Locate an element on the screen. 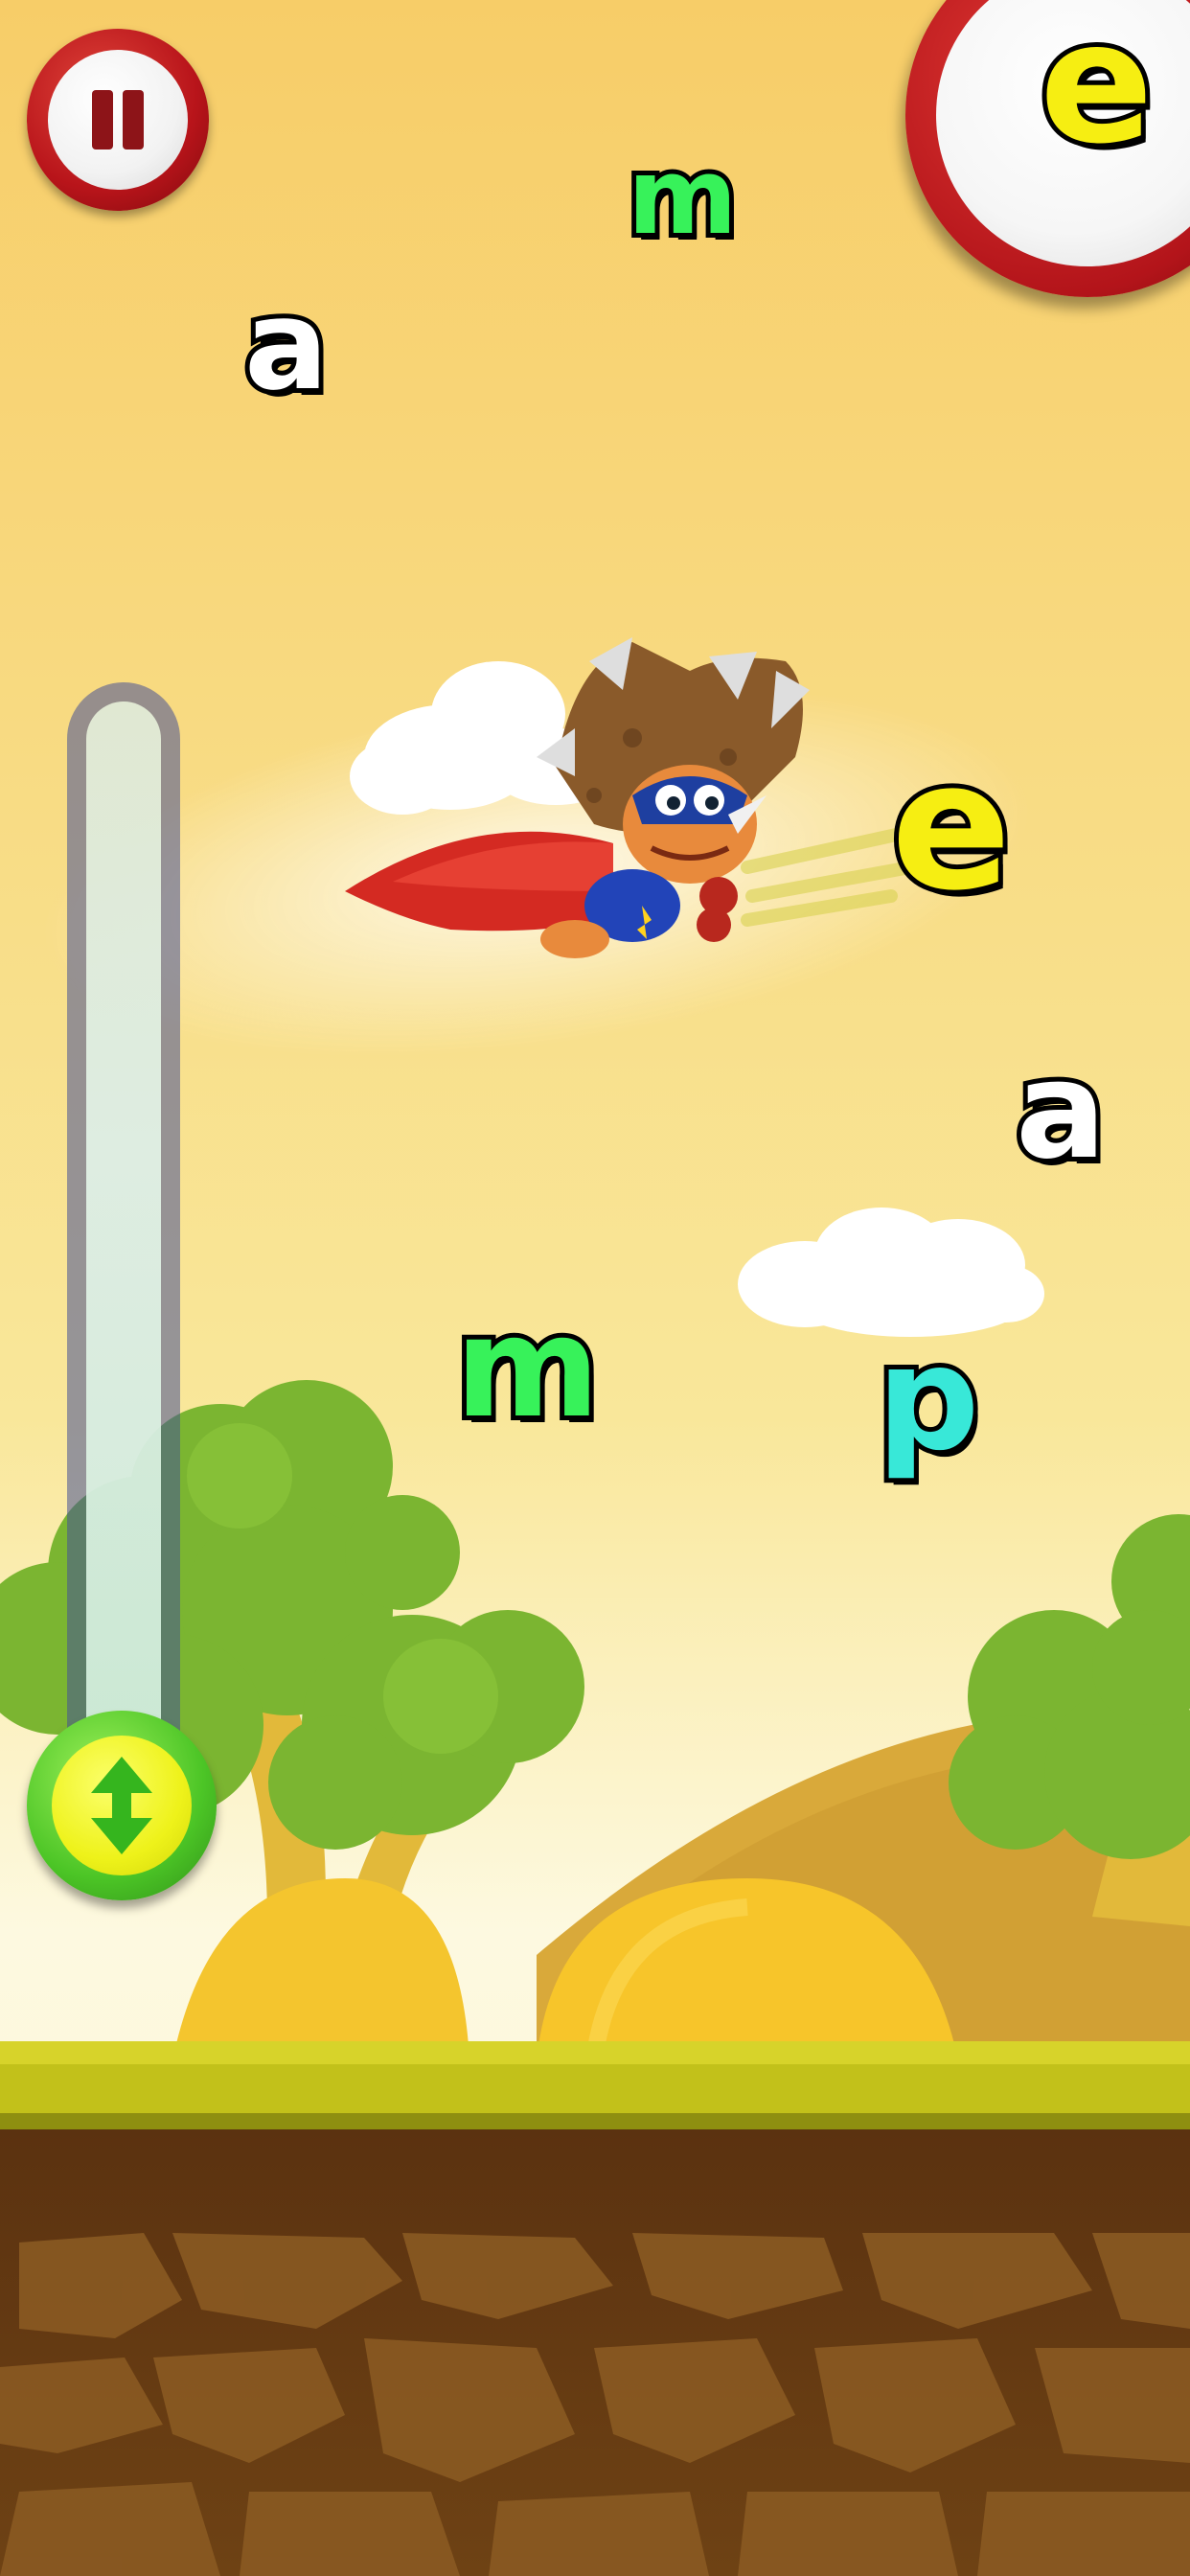 The width and height of the screenshot is (1190, 2576). pause-button is located at coordinates (118, 120).